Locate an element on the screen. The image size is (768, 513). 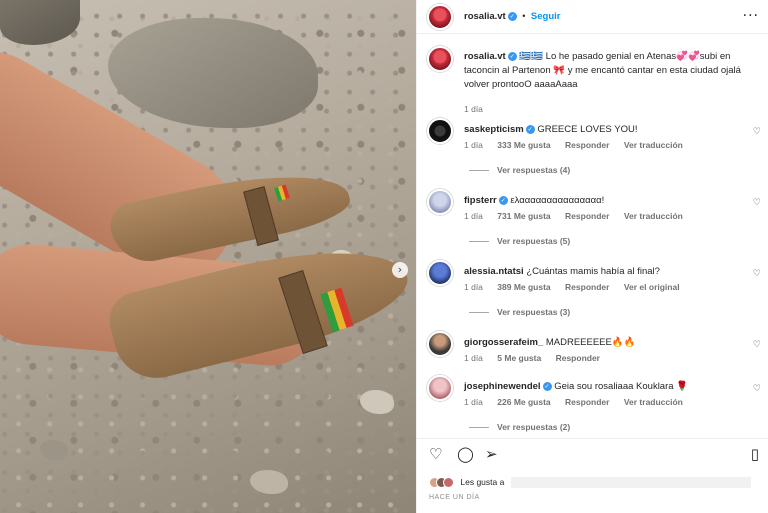
comment-username: josephinewendel is located at coordinates (502, 386).